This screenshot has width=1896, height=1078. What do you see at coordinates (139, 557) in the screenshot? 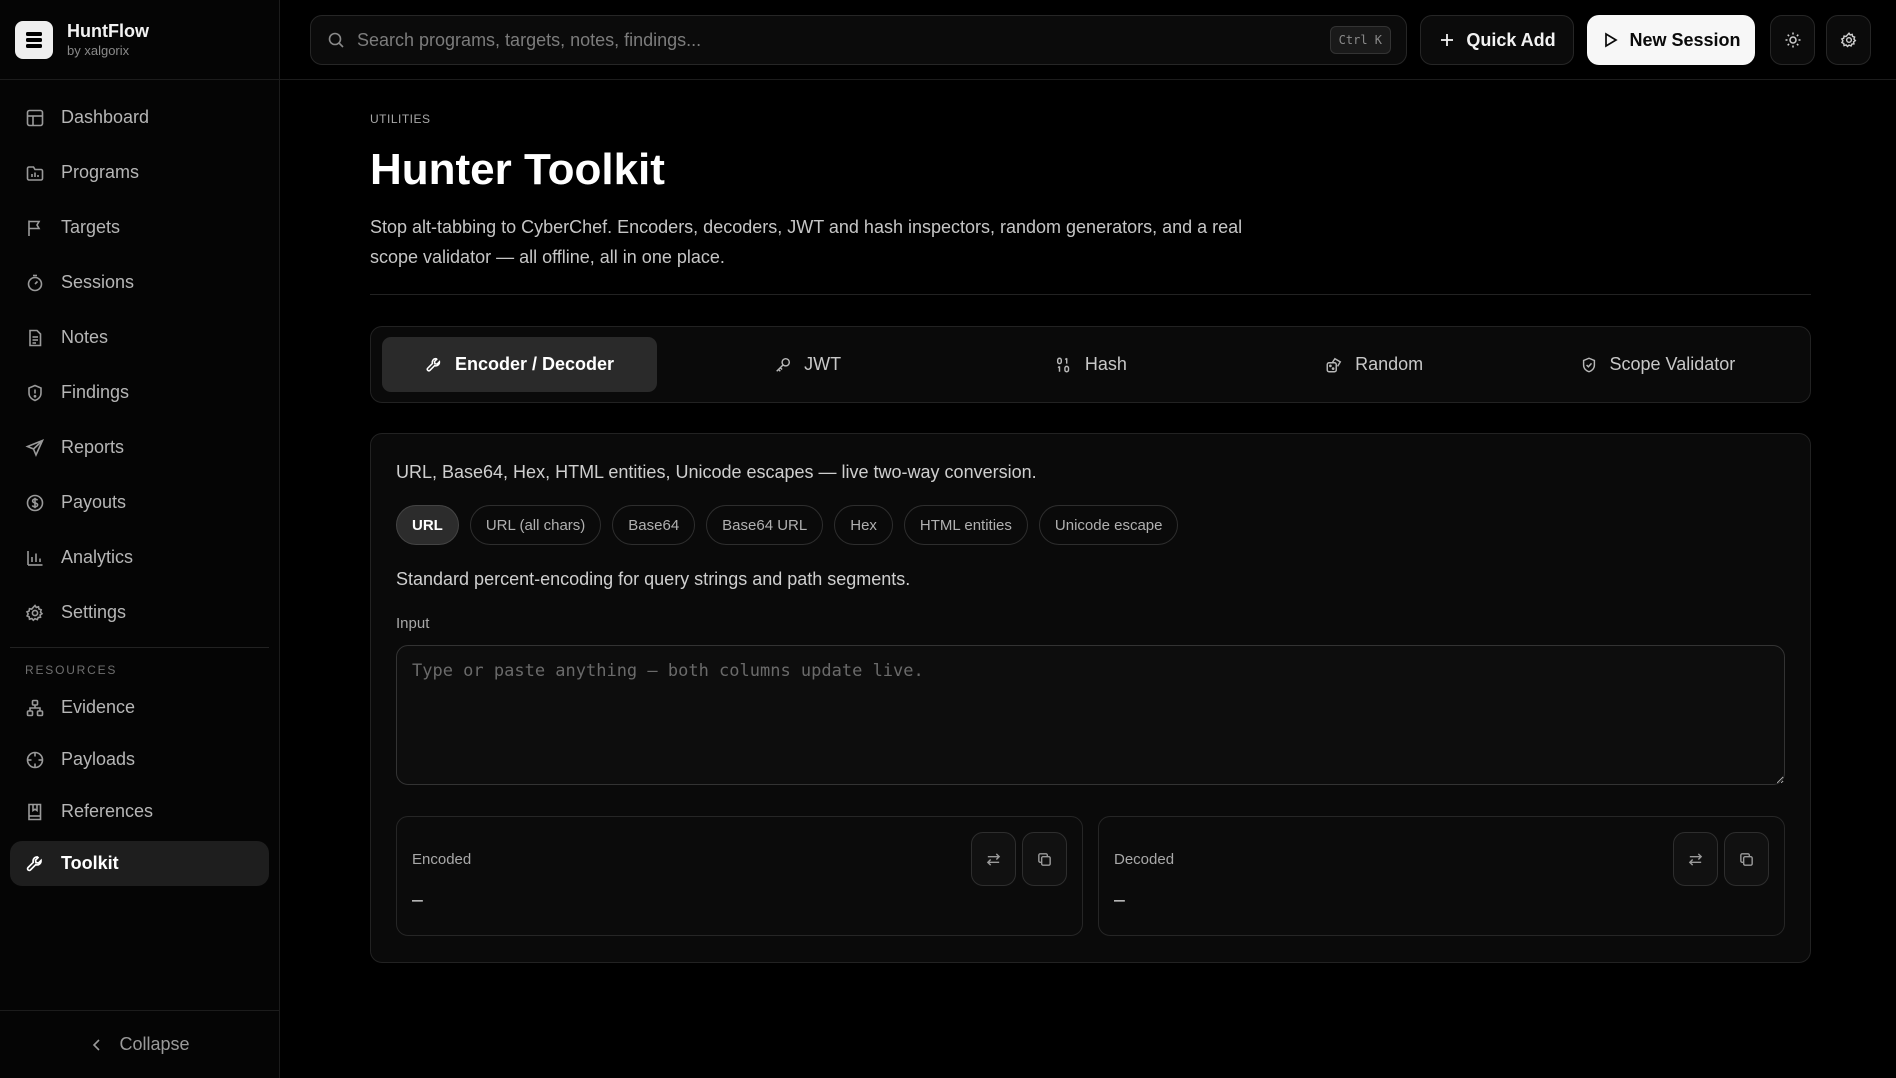
I see `sidebar-item-analytics: Analytics` at bounding box center [139, 557].